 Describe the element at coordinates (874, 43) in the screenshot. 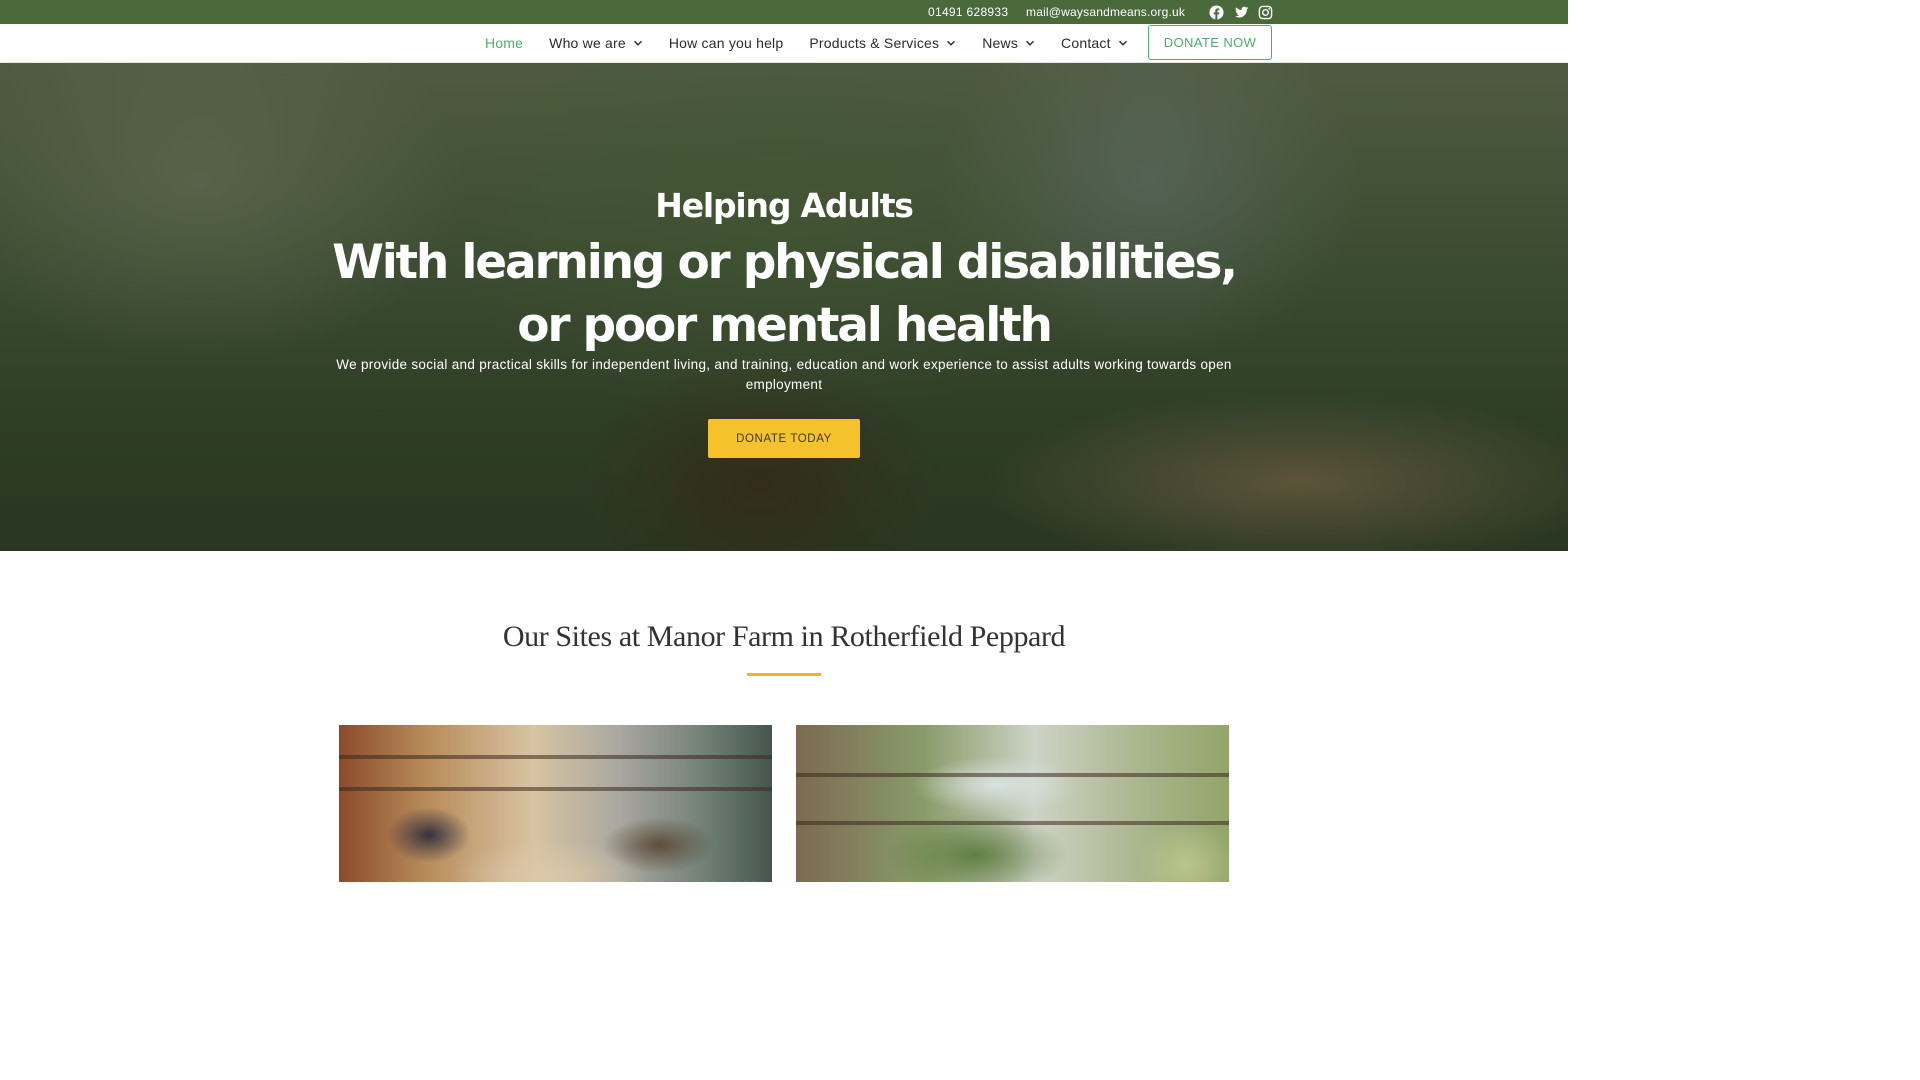

I see `nav-item-label: Products & Services` at that location.